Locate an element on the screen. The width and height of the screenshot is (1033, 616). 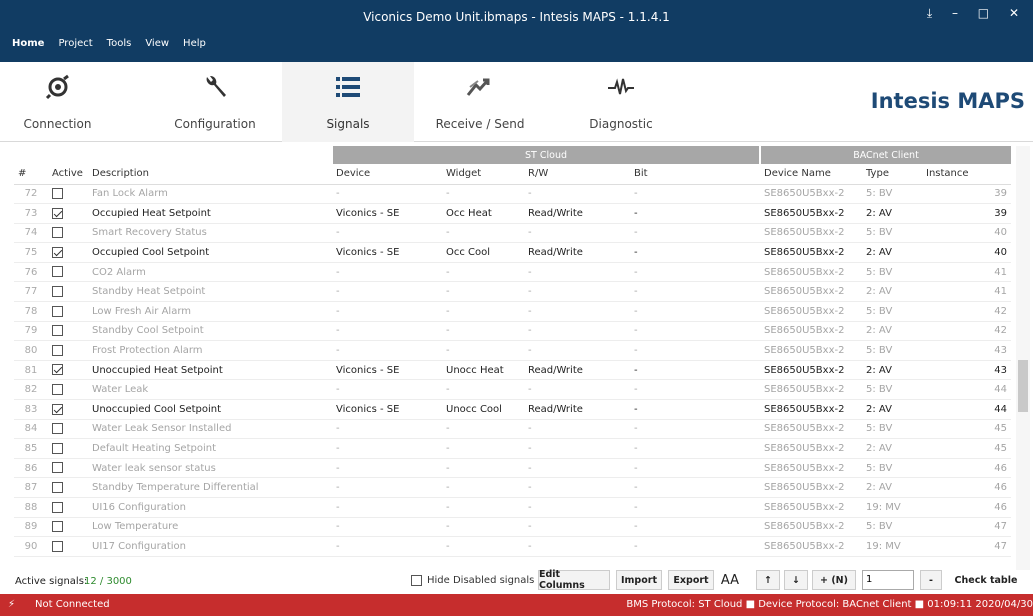
edit-columns-button: Edit Columns is located at coordinates (574, 580).